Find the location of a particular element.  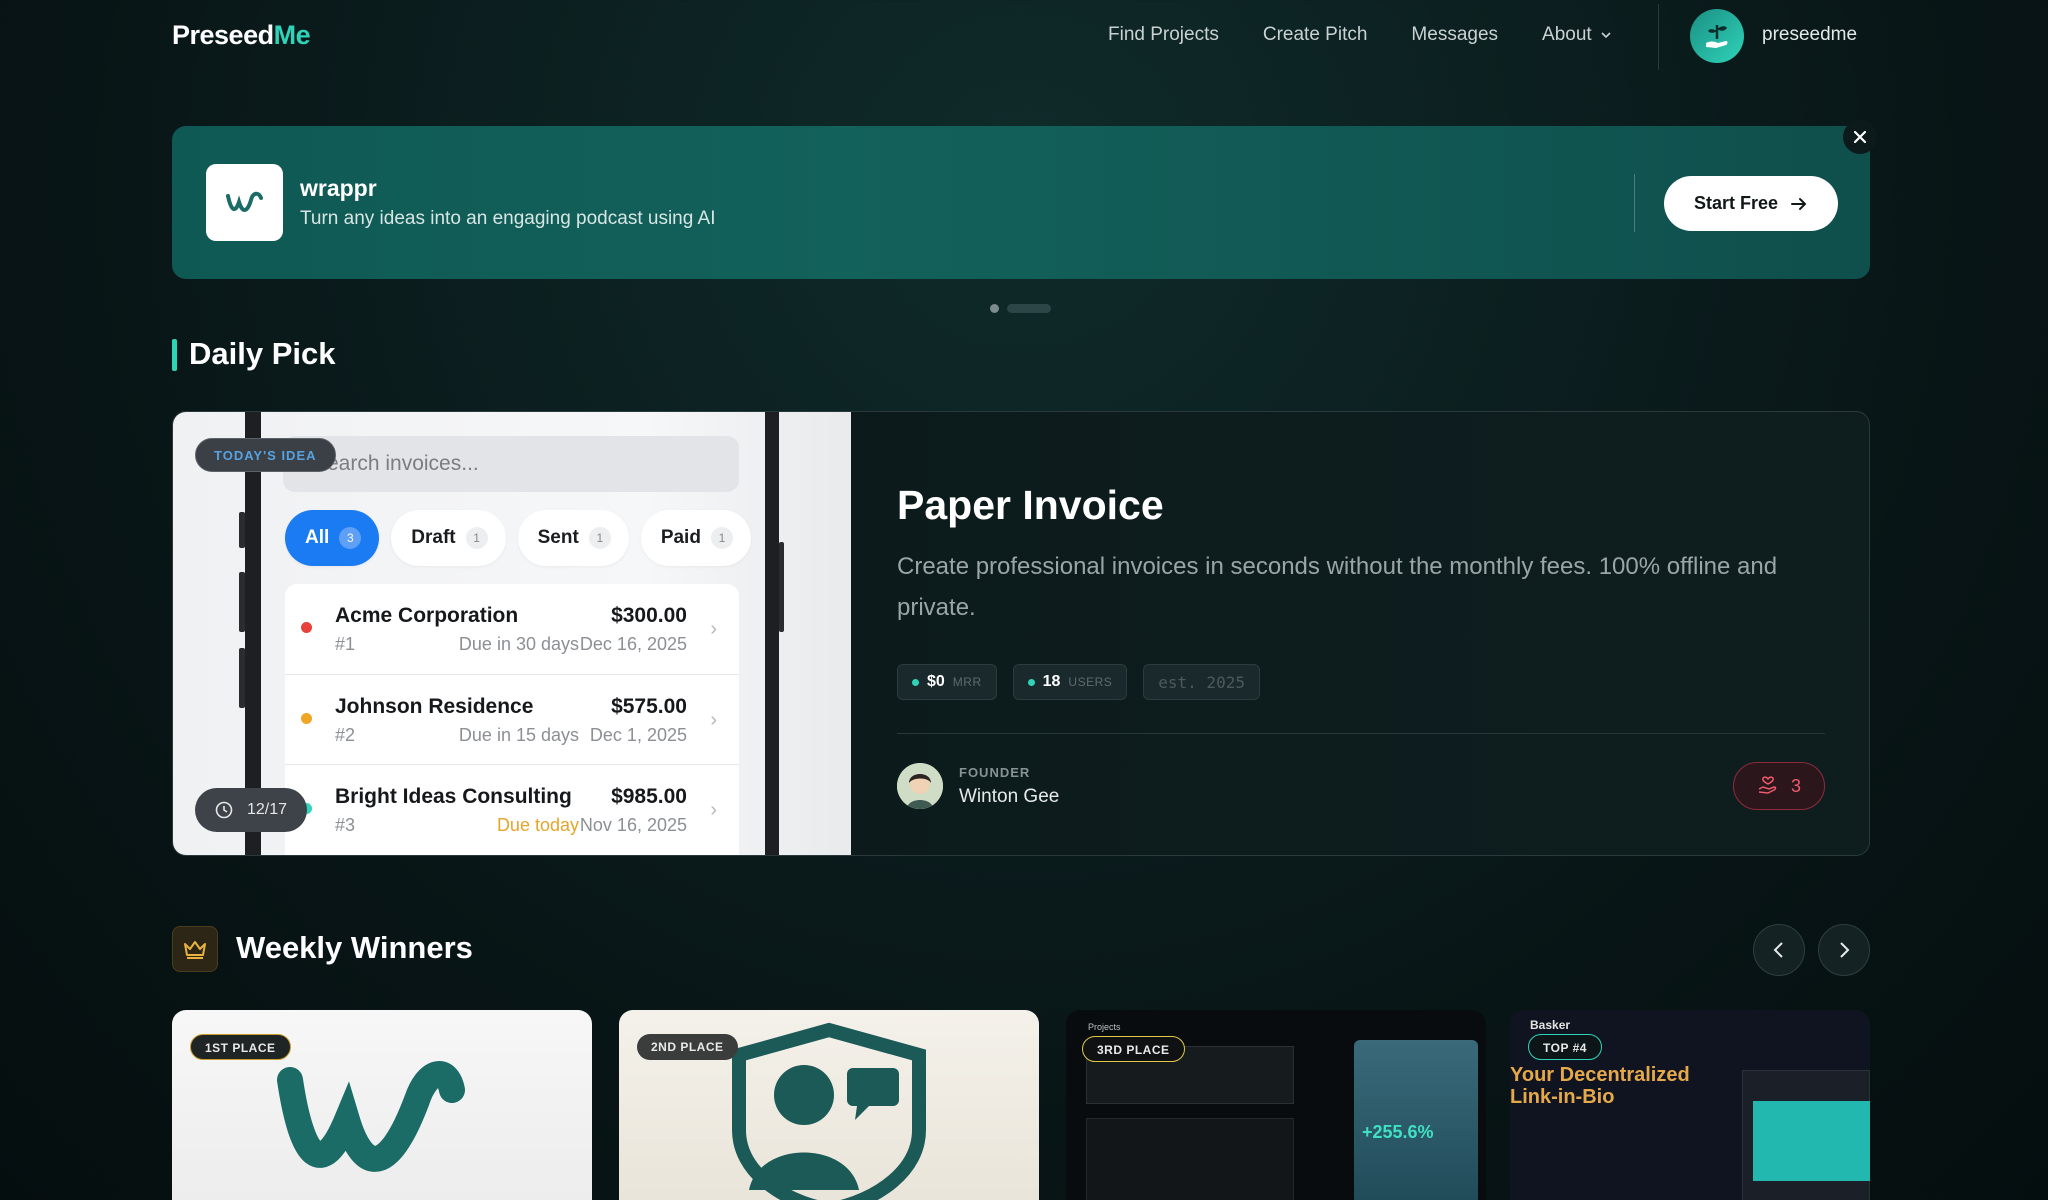

close-icon is located at coordinates (1860, 137).